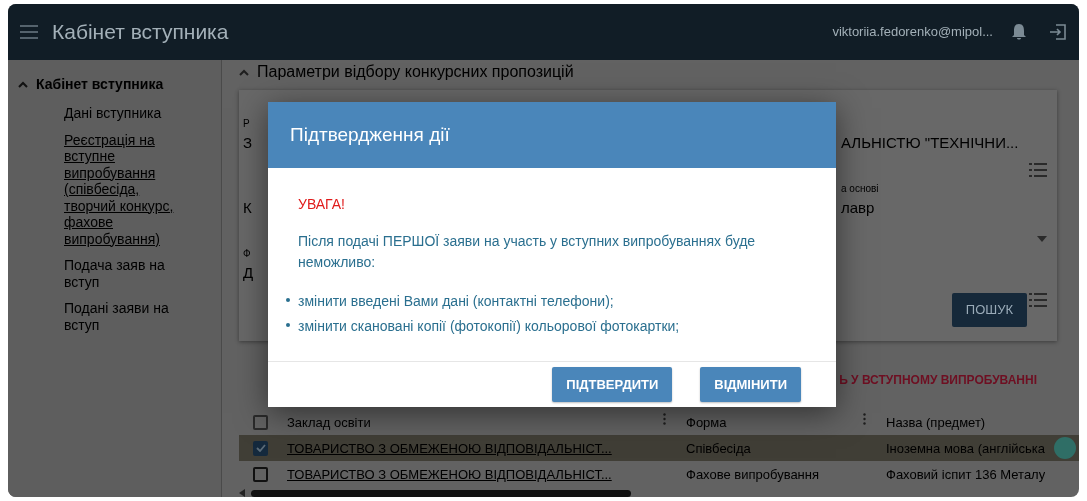 The height and width of the screenshot is (501, 1087). I want to click on sidebar-link: Реєстрація на вступне випробування (співбесіда, творчий конкурс, фахове випробування), so click(126, 189).